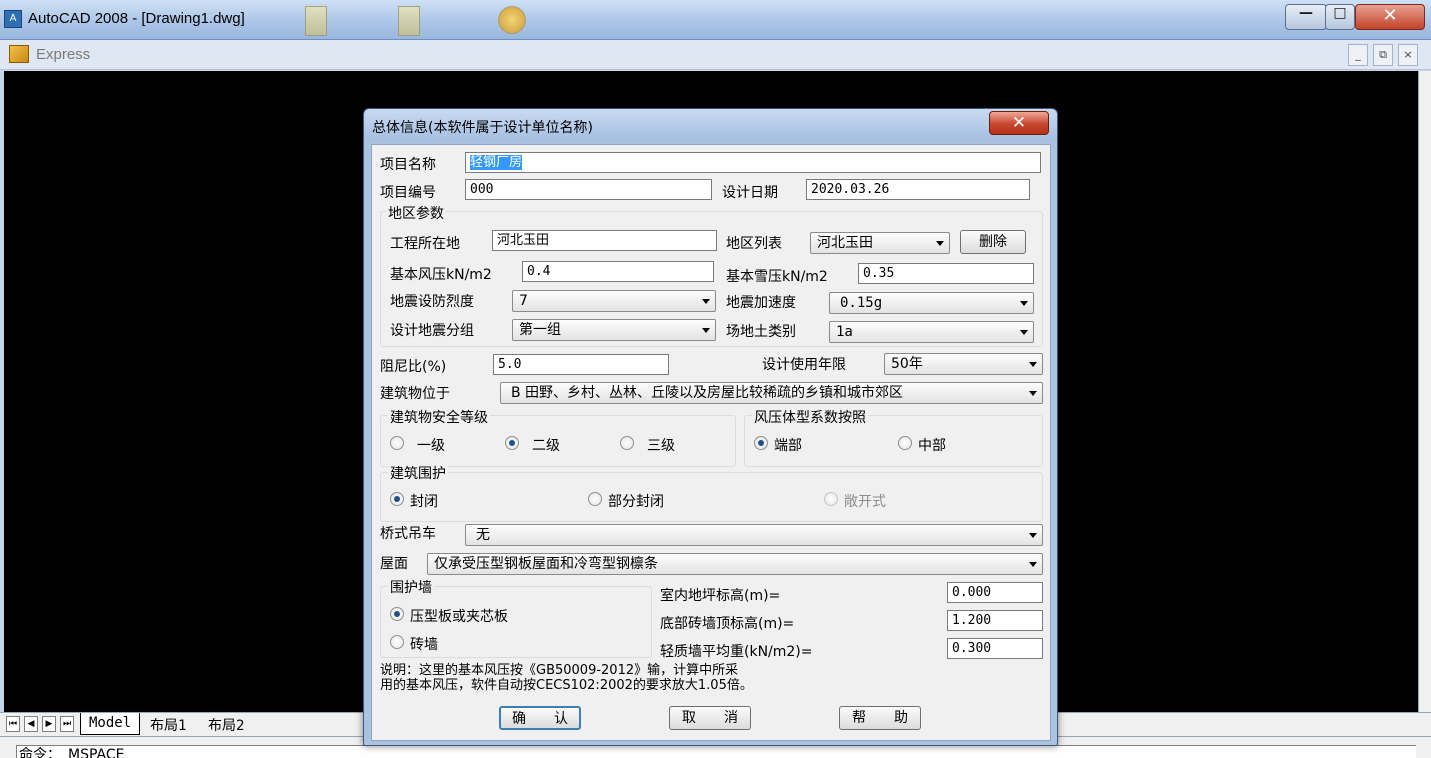 The width and height of the screenshot is (1431, 758). Describe the element at coordinates (409, 21) in the screenshot. I see `document-icon` at that location.